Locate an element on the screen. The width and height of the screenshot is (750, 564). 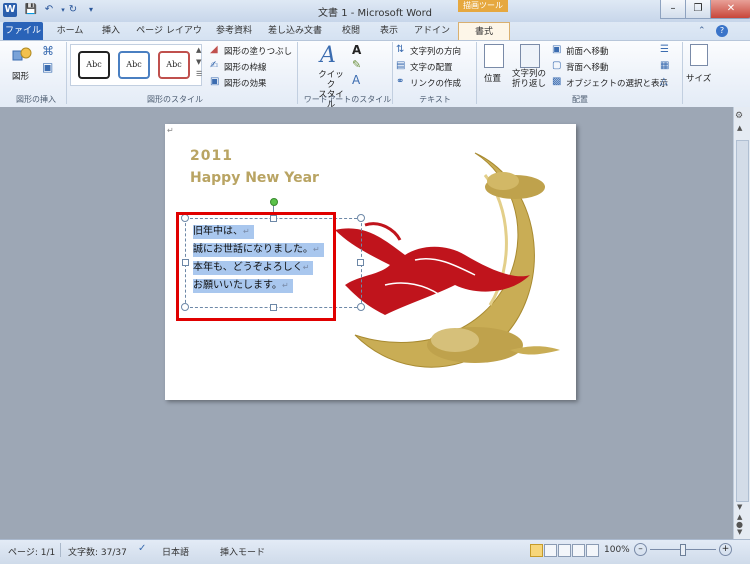
text-direction-icon: ⇅ is located at coordinates (400, 49).